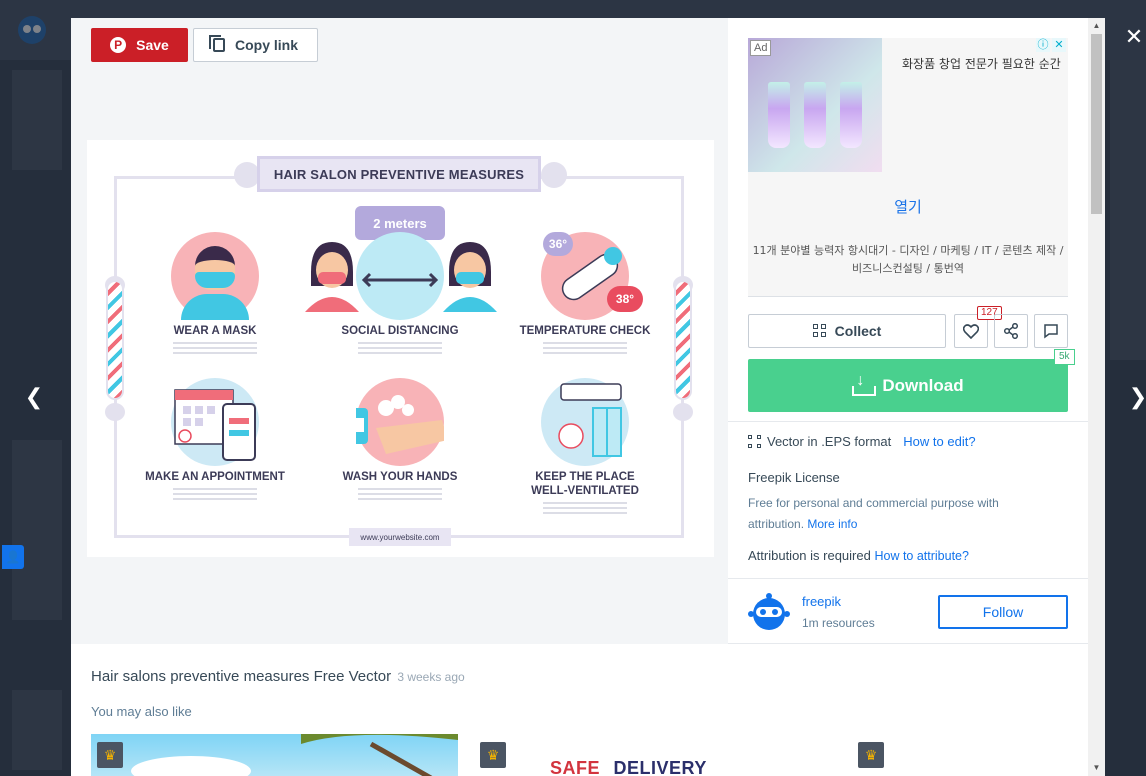 The image size is (1146, 776). What do you see at coordinates (400, 280) in the screenshot?
I see `double-arrow-icon` at bounding box center [400, 280].